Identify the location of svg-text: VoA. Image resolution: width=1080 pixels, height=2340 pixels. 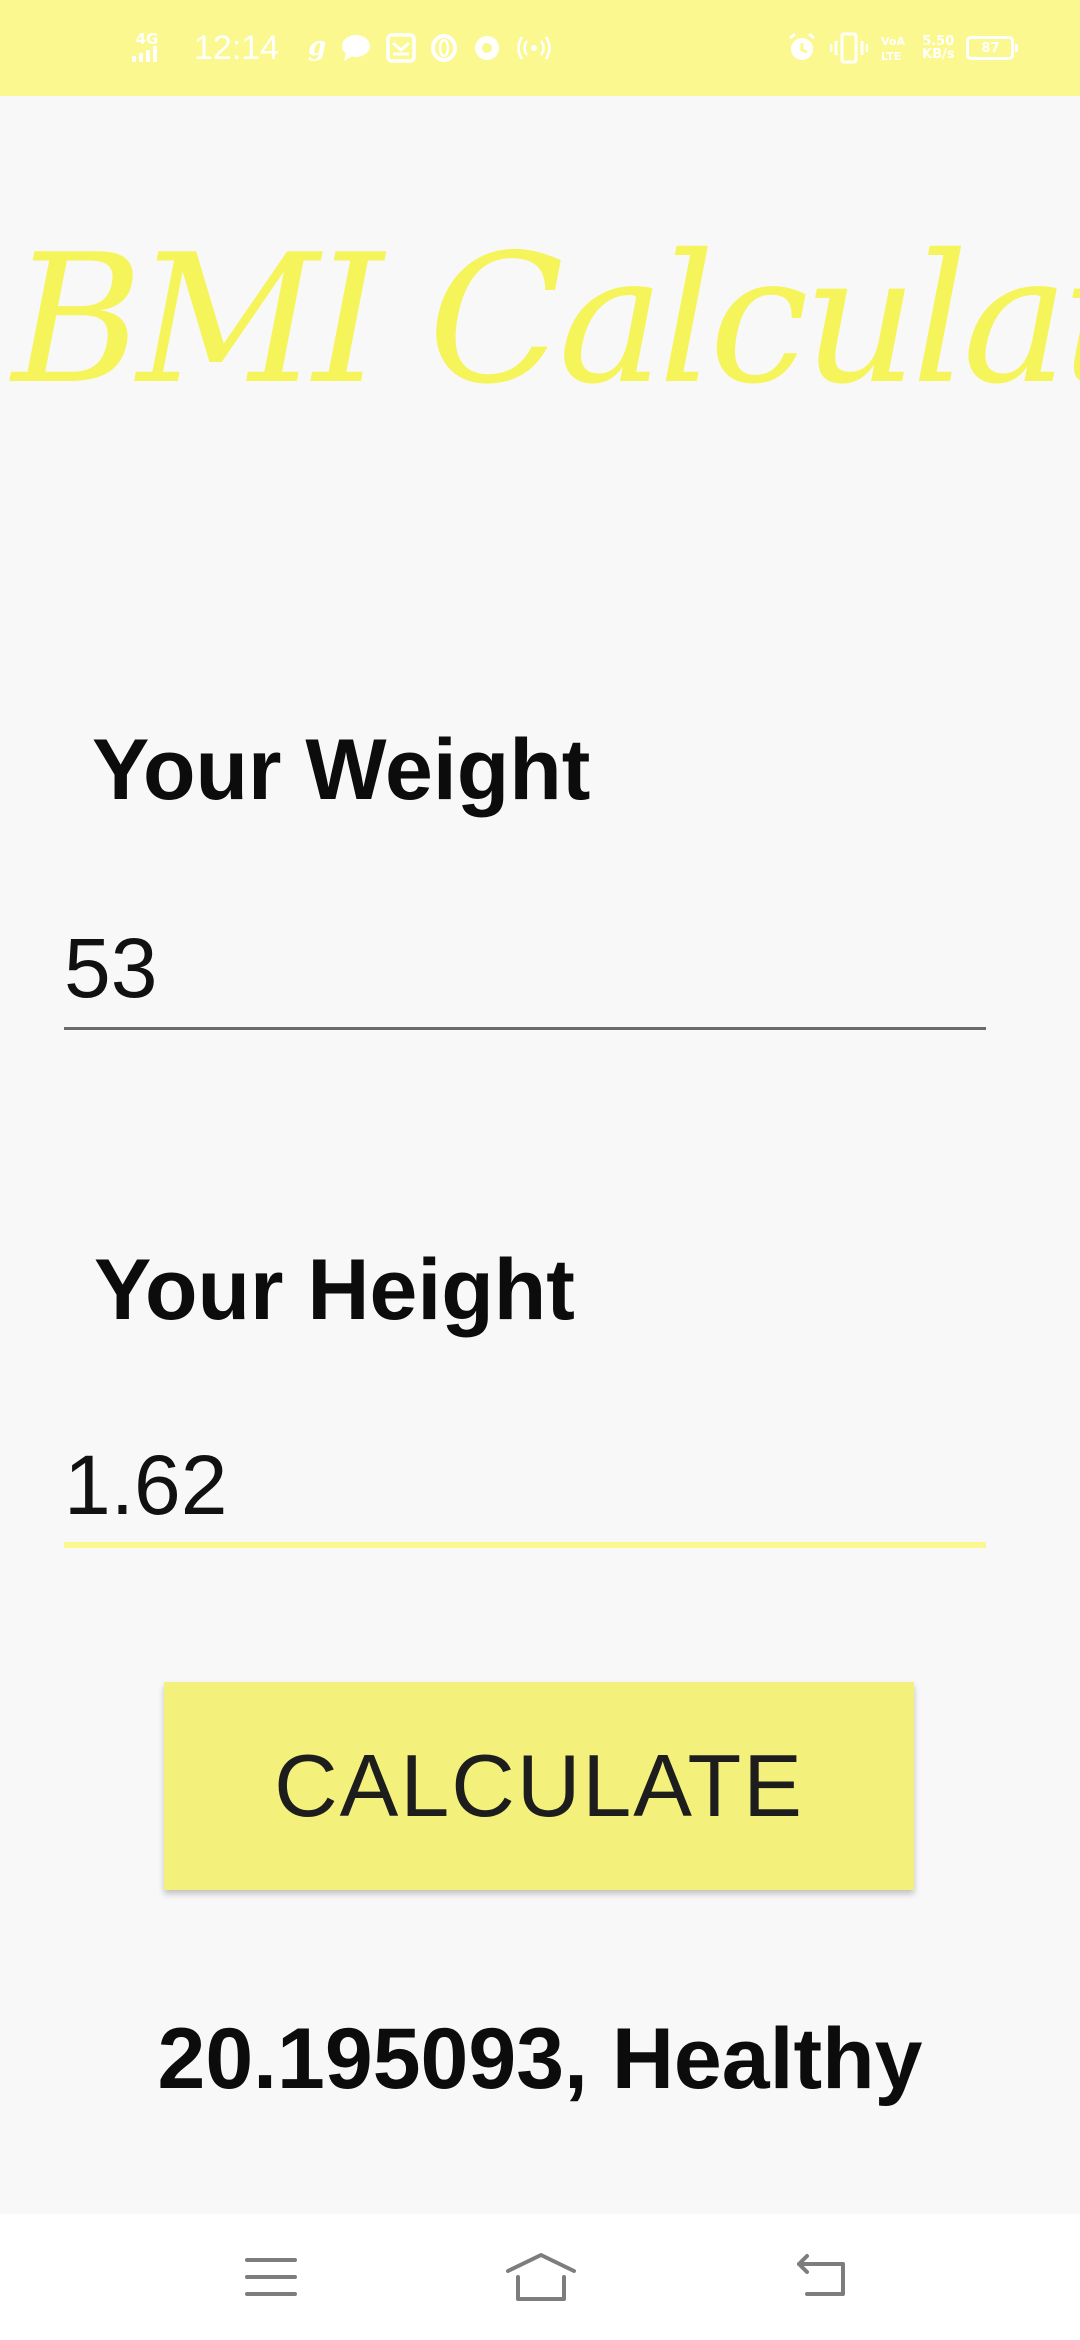
(893, 41).